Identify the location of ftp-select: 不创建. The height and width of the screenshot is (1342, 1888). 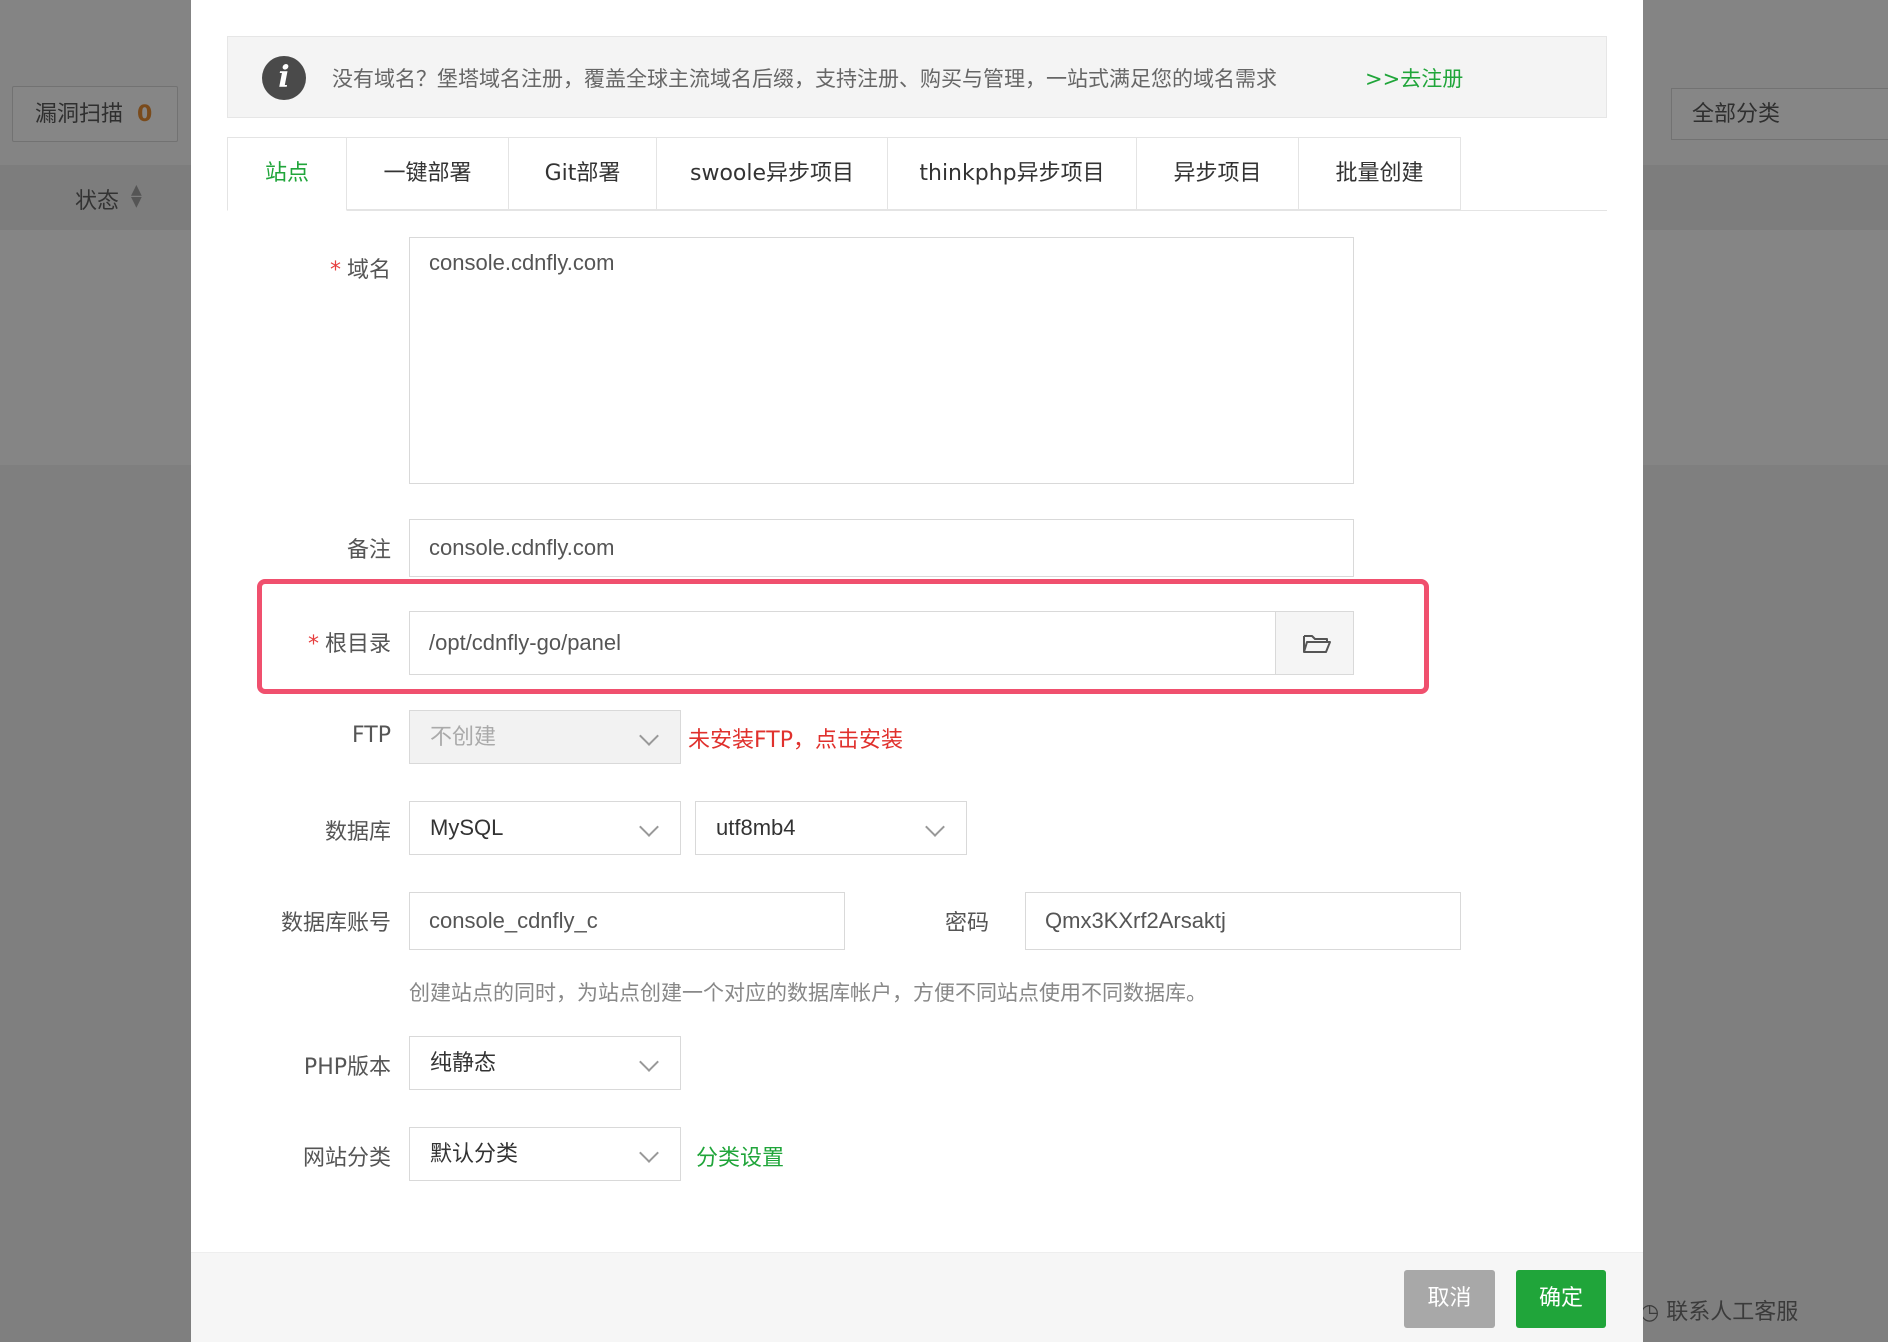
(545, 737).